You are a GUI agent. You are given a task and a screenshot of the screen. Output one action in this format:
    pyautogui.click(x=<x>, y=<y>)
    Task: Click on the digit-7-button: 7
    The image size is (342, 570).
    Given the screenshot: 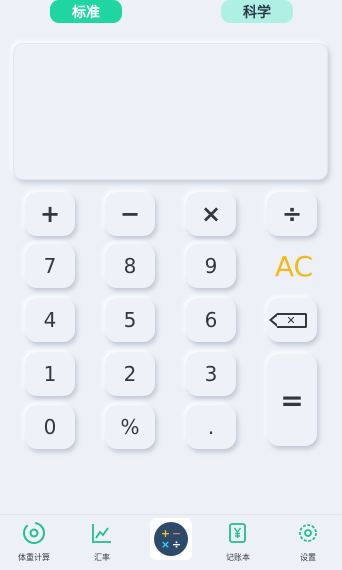 What is the action you would take?
    pyautogui.click(x=50, y=266)
    